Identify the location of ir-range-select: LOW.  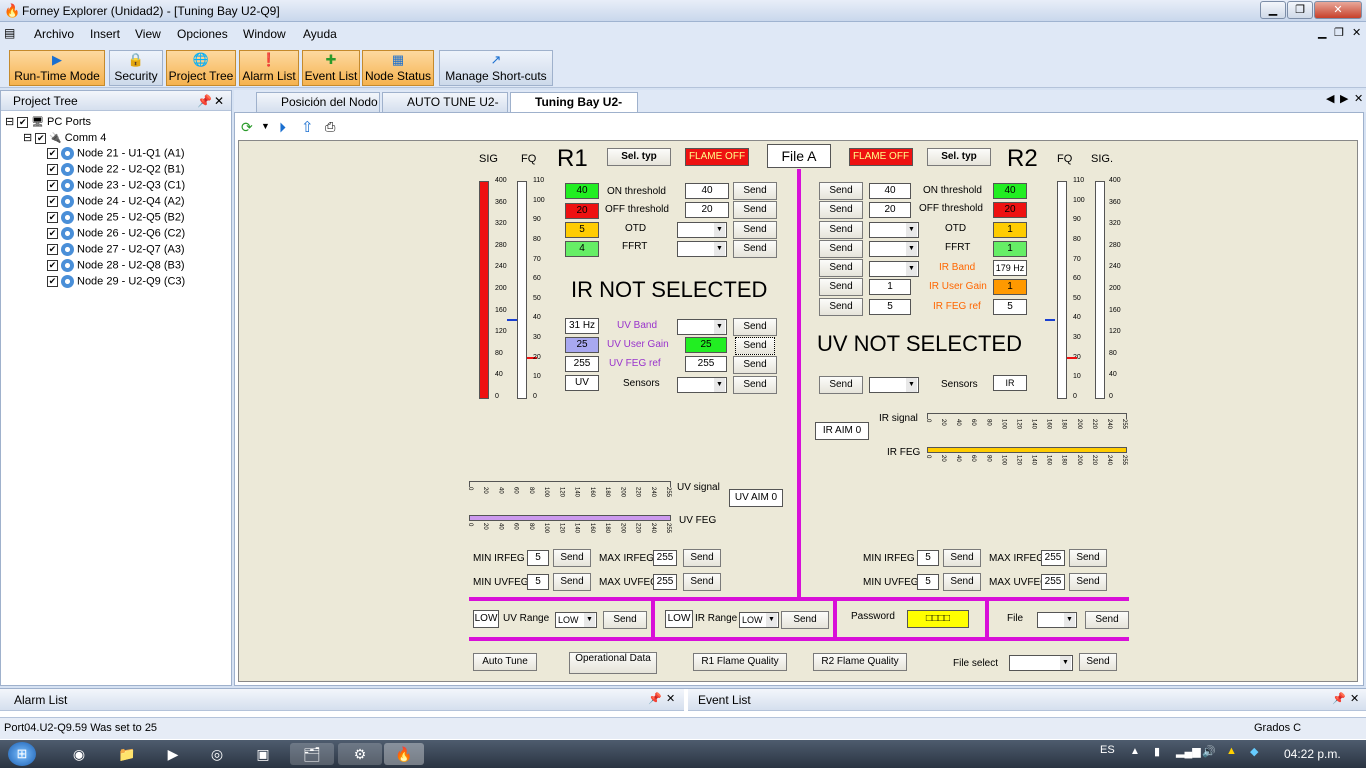
(759, 620).